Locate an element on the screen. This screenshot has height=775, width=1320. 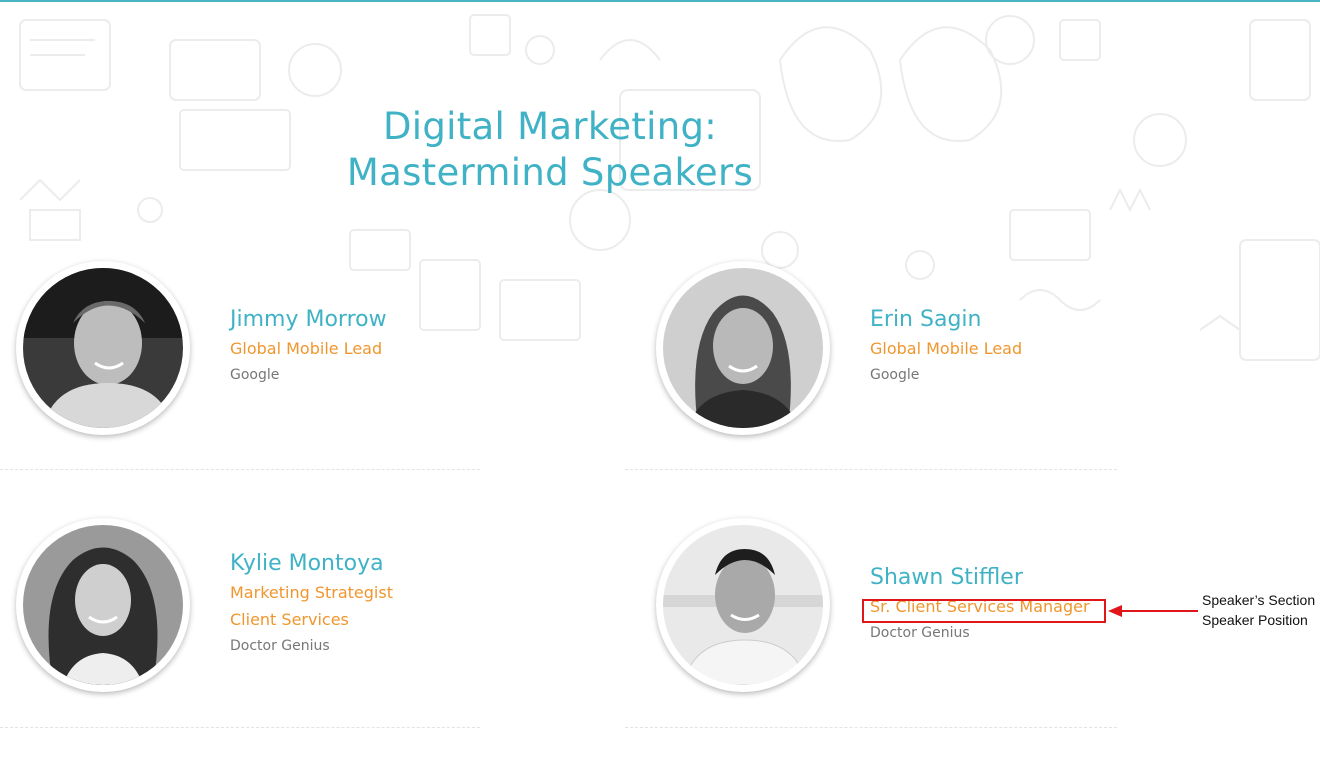
annotation-line1: Speaker’s Section is located at coordinates (1259, 600).